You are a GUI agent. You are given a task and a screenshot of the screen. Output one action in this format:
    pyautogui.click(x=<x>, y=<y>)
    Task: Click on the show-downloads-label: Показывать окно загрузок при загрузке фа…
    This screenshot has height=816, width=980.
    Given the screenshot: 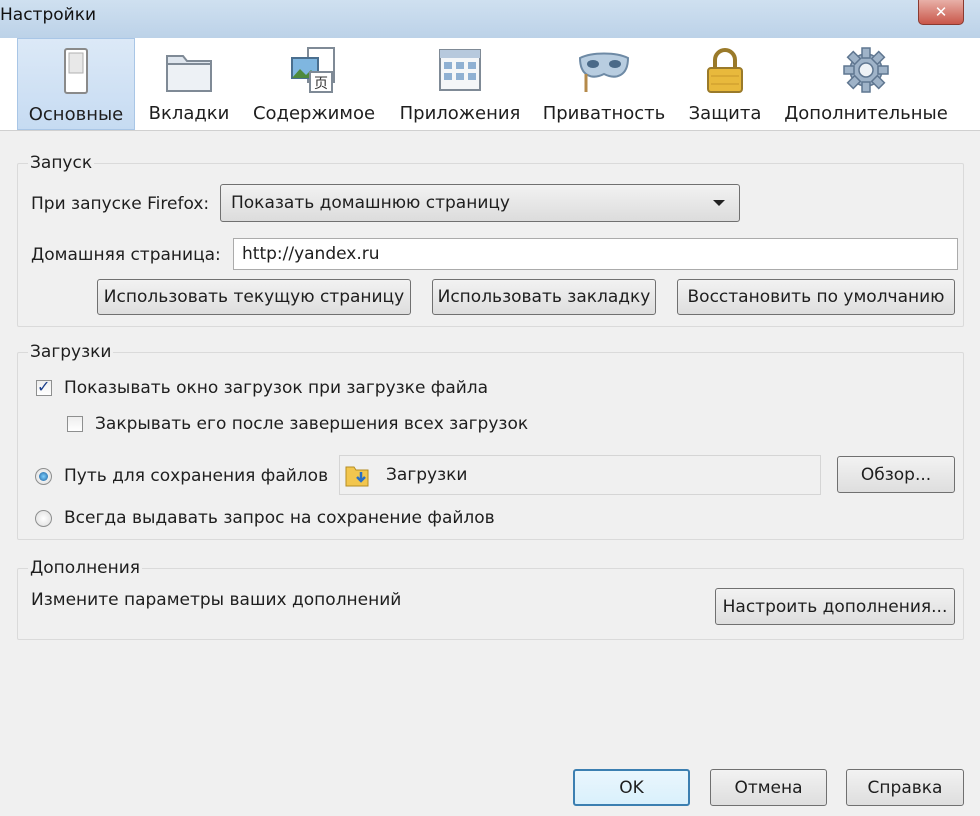 What is the action you would take?
    pyautogui.click(x=276, y=388)
    